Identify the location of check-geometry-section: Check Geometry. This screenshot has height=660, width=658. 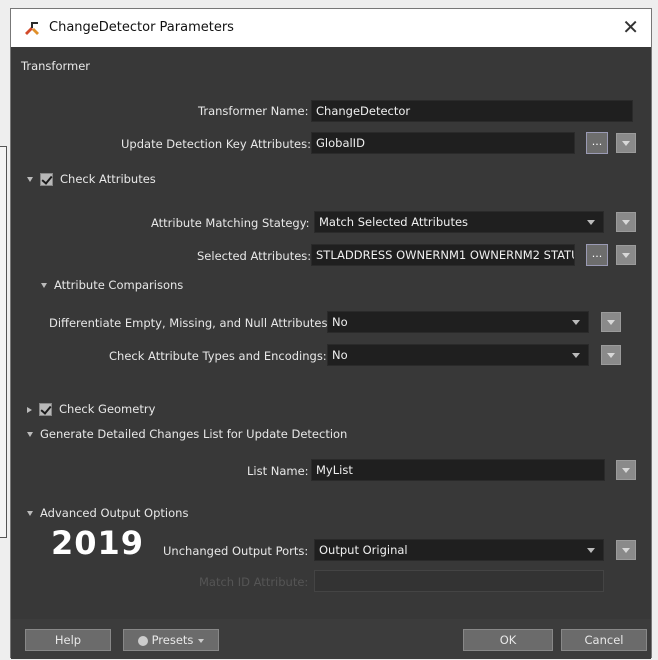
(91, 409).